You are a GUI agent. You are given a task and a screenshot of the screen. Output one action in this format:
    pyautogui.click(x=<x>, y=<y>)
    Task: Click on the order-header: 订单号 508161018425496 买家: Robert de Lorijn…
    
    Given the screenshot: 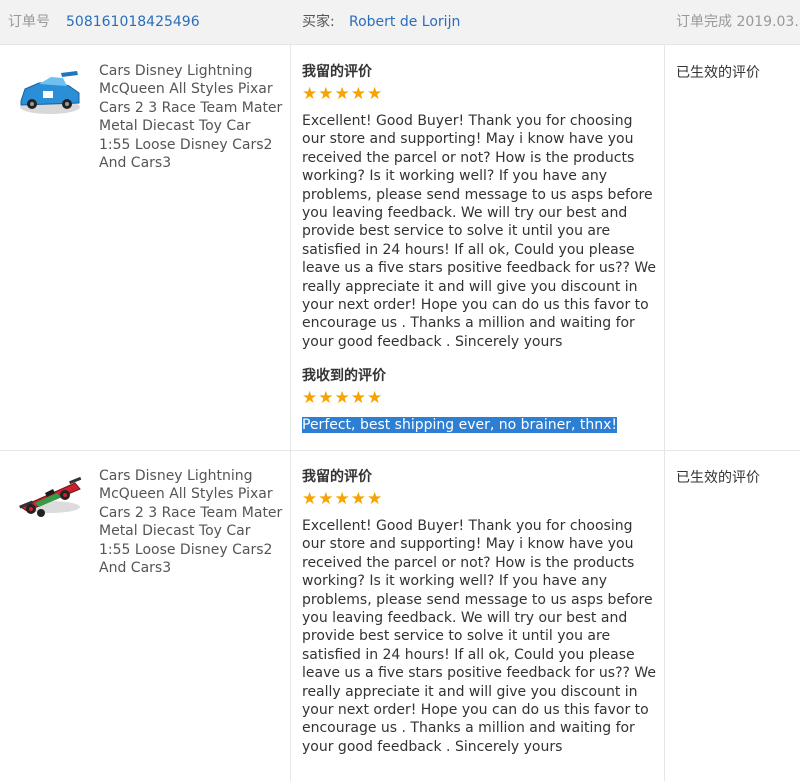 What is the action you would take?
    pyautogui.click(x=400, y=22)
    